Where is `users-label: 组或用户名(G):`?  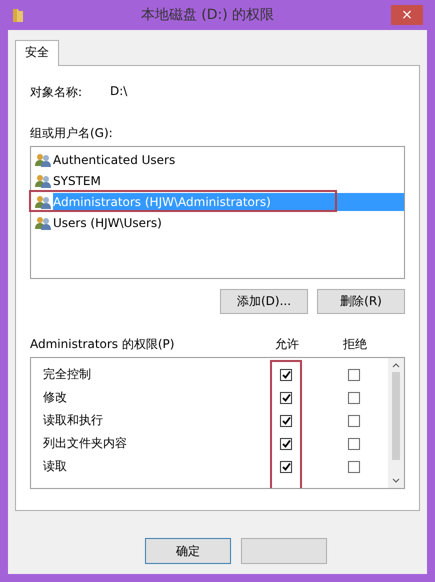 users-label: 组或用户名(G): is located at coordinates (72, 133).